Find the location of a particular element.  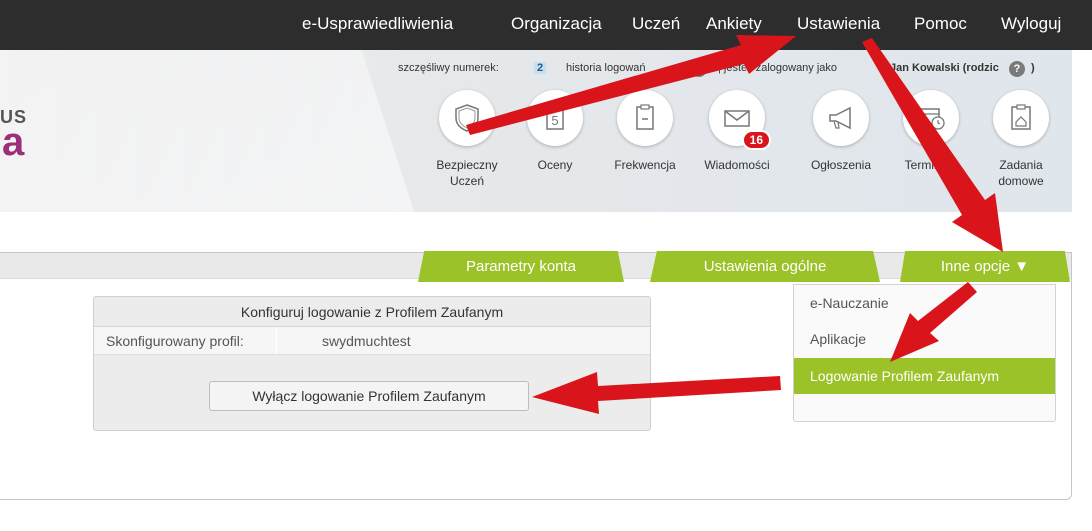

tile-label: Zadania domowe is located at coordinates (1021, 173).